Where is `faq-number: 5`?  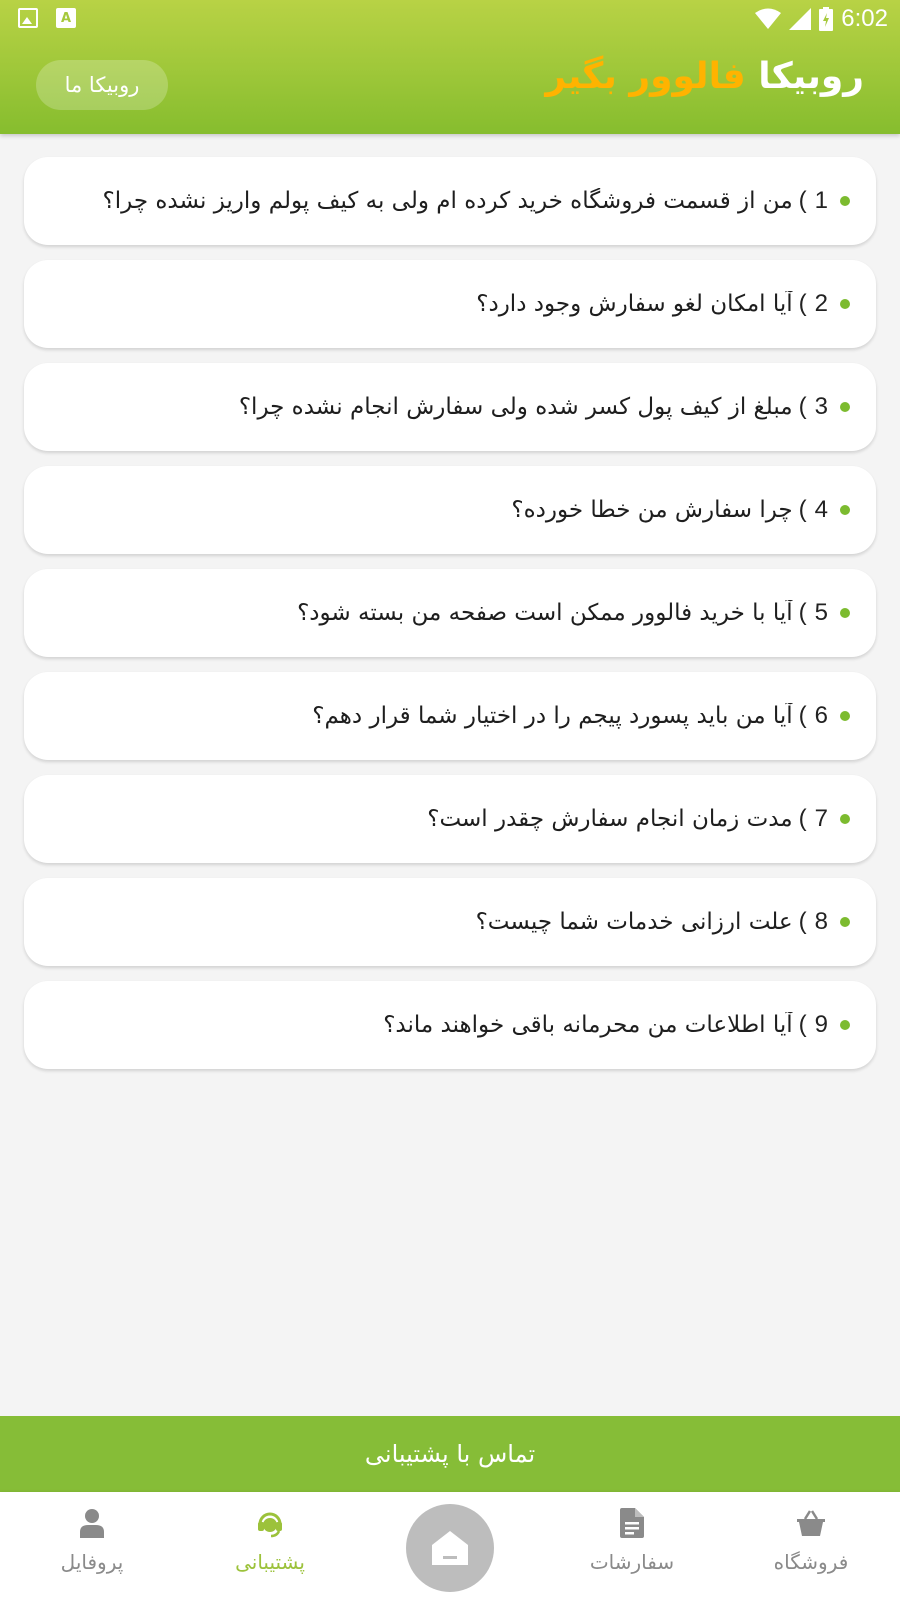 faq-number: 5 is located at coordinates (821, 612).